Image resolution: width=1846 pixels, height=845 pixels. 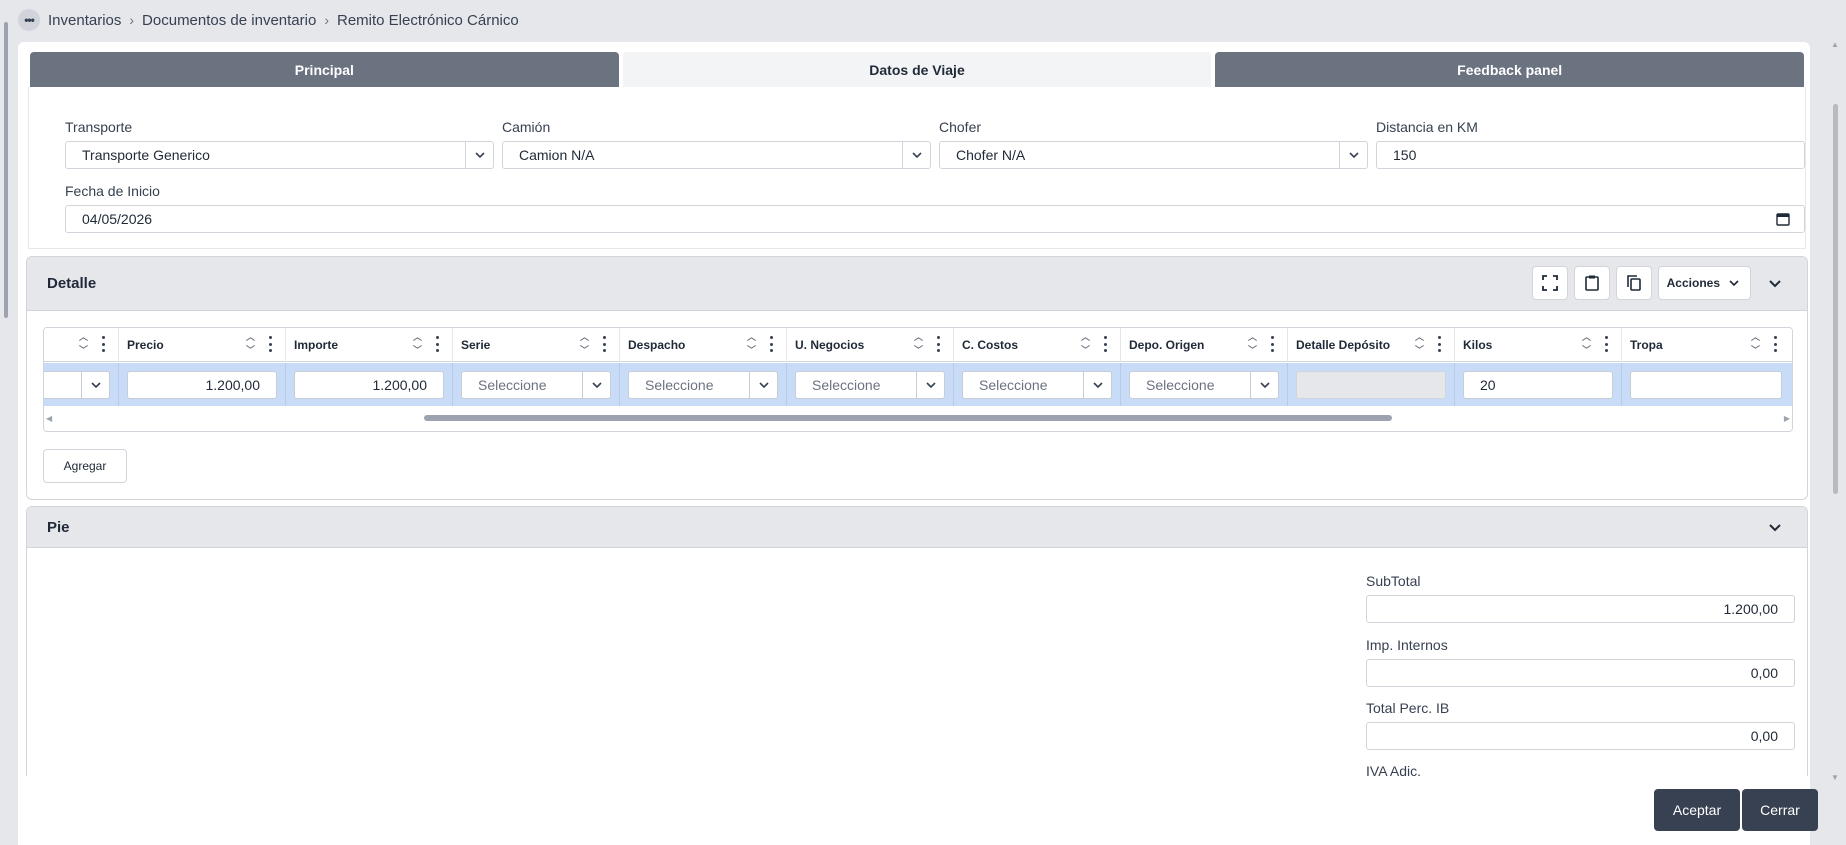 What do you see at coordinates (1371, 345) in the screenshot?
I see `grid-header-detalle-deposito: Detalle Depósito ︿ ﹀` at bounding box center [1371, 345].